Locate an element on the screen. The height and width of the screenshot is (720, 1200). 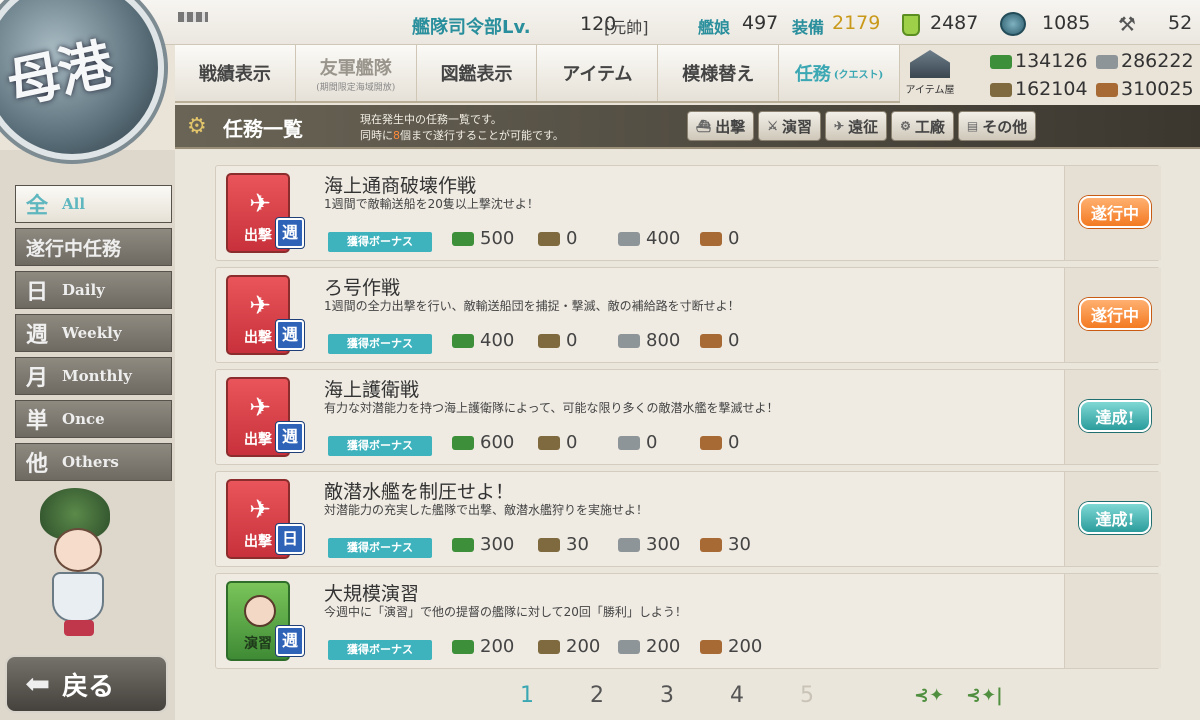
reward-ammo-value: 0 is located at coordinates (572, 340).